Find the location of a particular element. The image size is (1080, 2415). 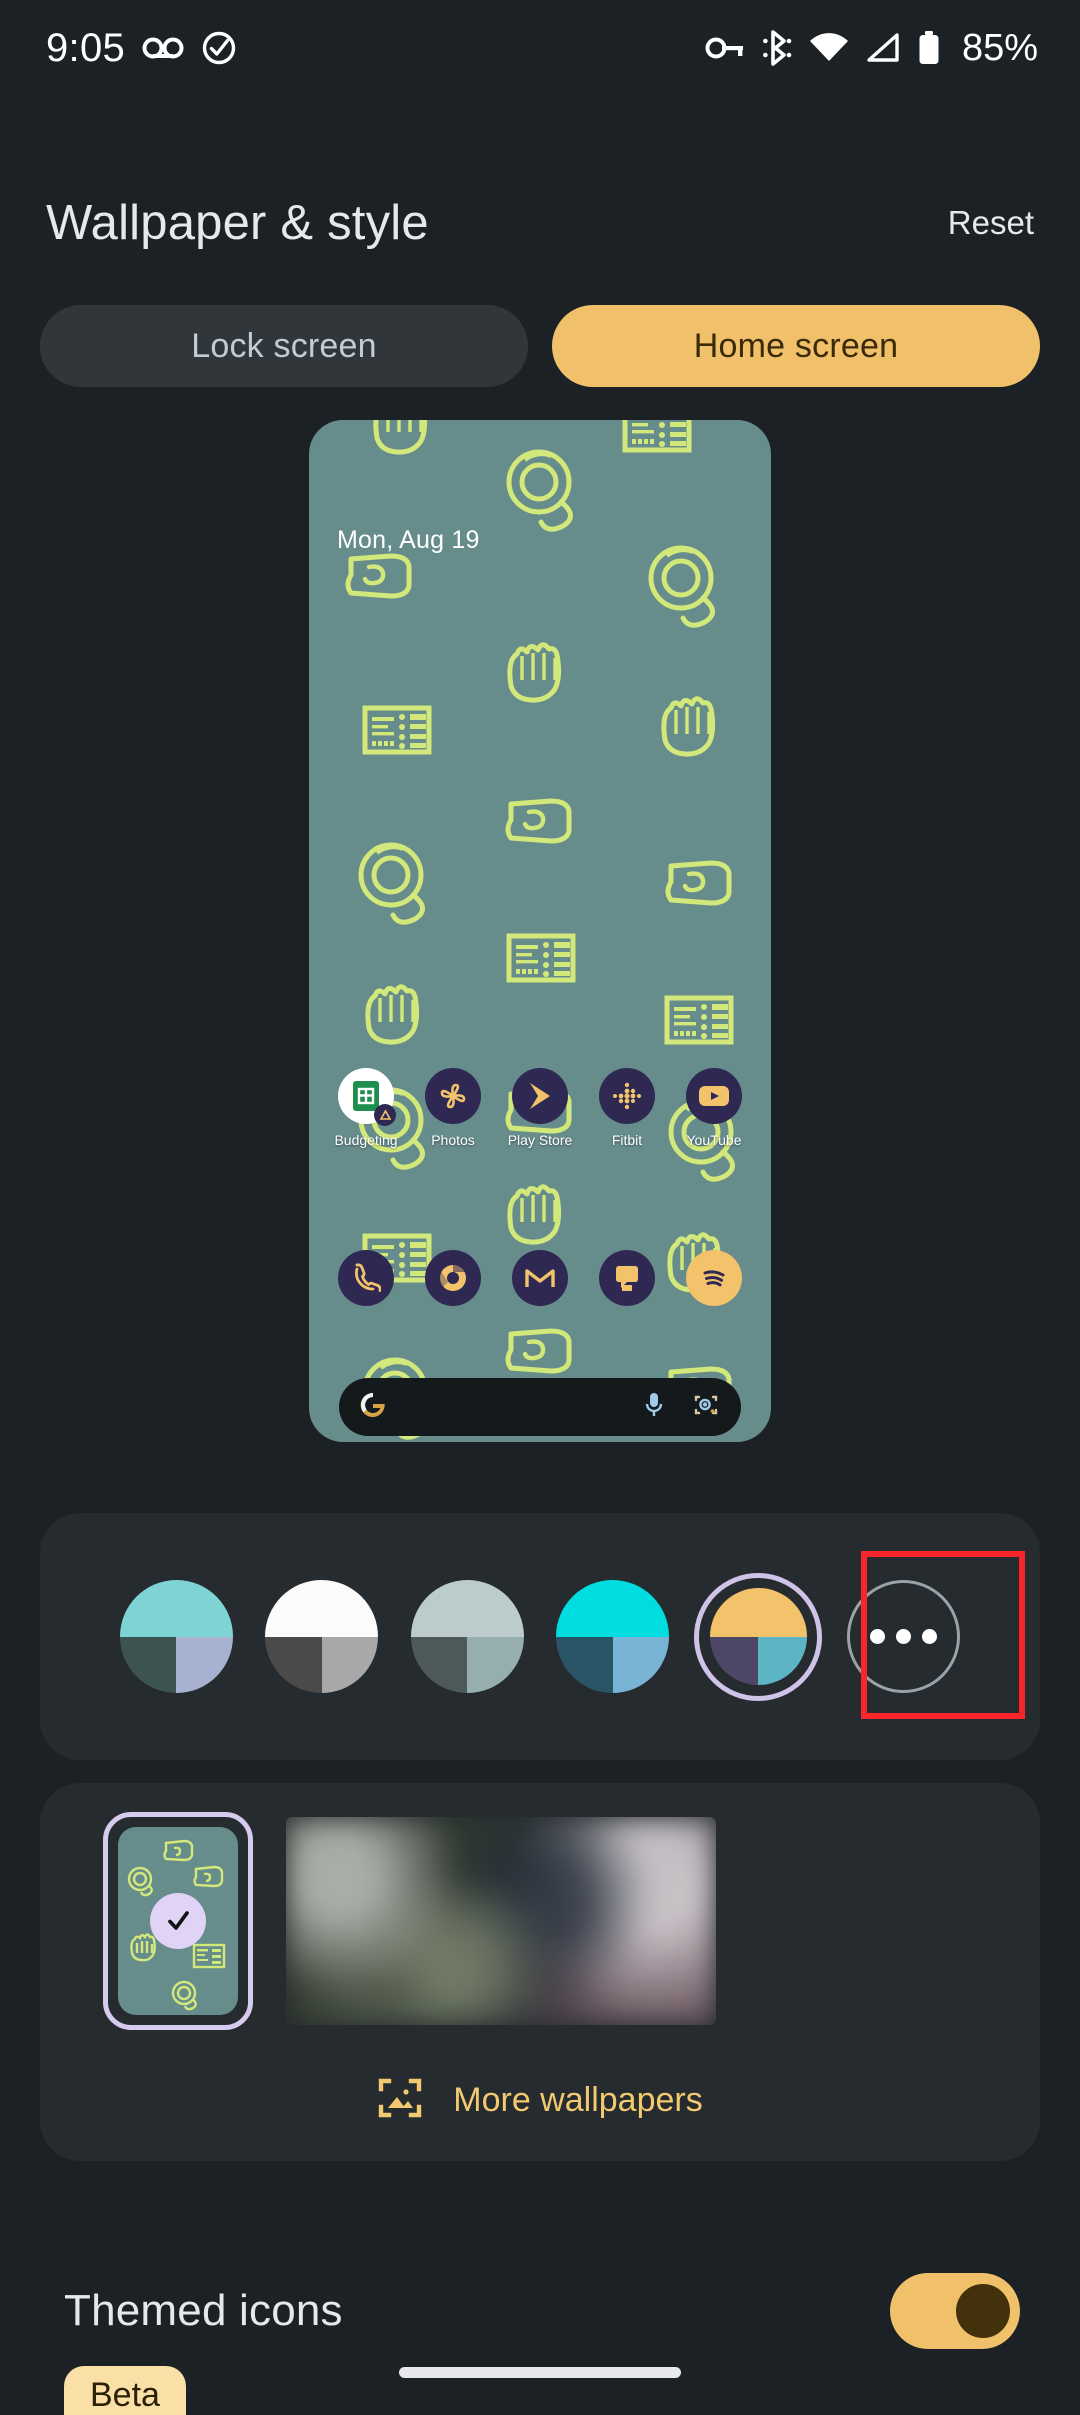

battery-icon is located at coordinates (929, 48).